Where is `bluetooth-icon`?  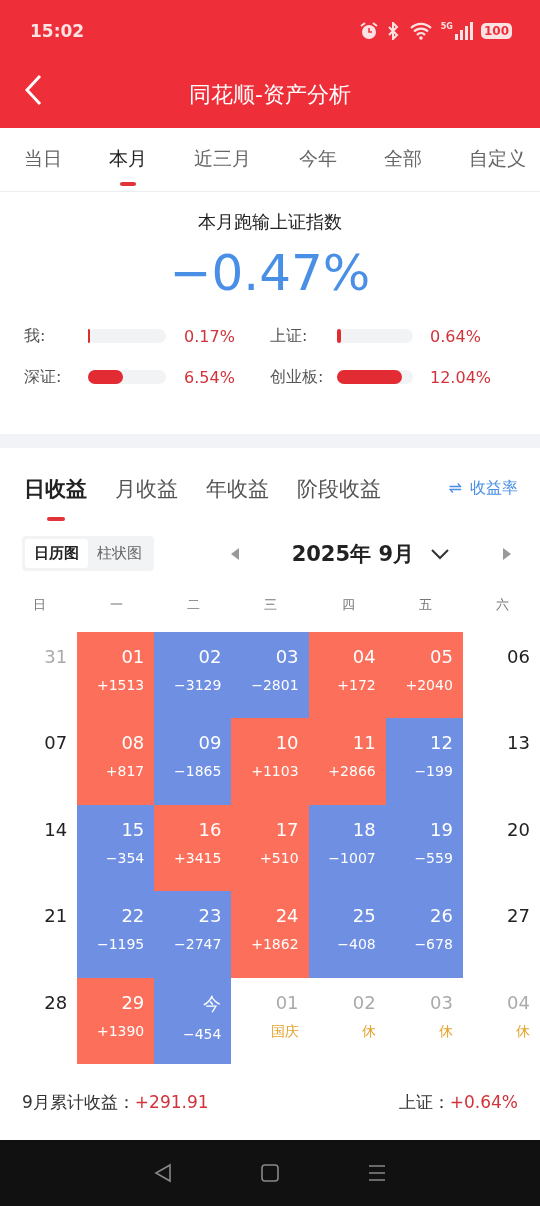 bluetooth-icon is located at coordinates (393, 31).